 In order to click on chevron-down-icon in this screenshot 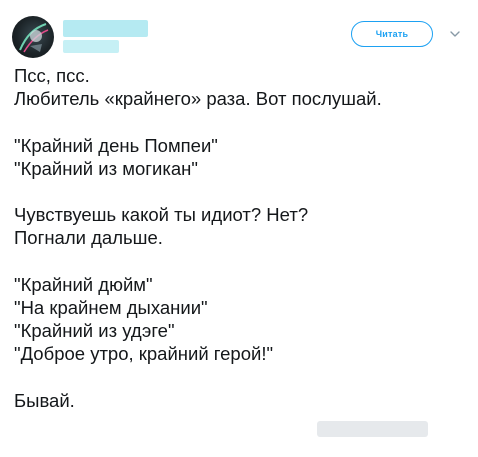, I will do `click(455, 34)`.